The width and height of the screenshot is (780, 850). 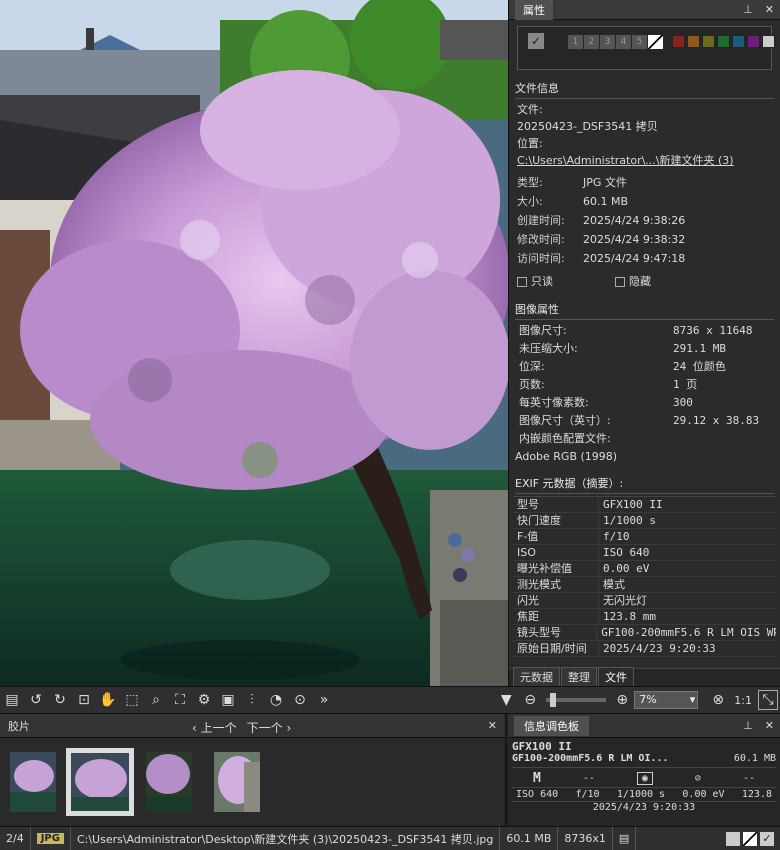 I want to click on actual-size-button: 1:1, so click(x=743, y=700).